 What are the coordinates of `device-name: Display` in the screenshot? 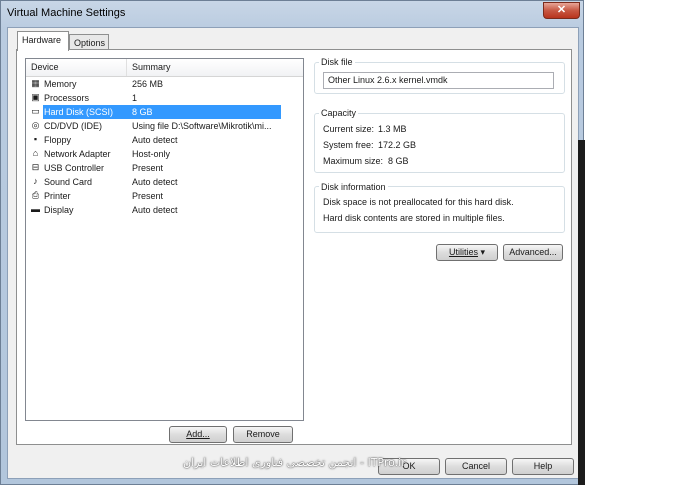 It's located at (59, 210).